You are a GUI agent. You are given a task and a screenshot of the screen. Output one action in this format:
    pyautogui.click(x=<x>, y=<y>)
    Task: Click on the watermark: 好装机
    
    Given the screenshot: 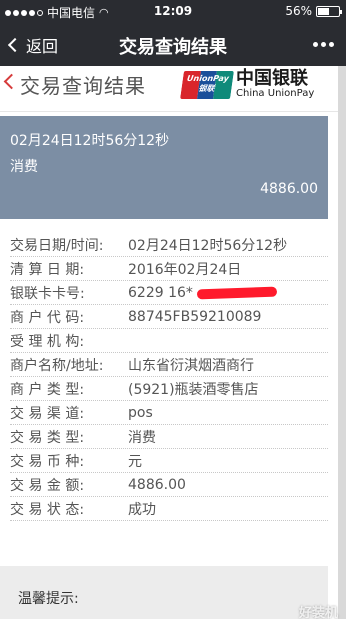 What is the action you would take?
    pyautogui.click(x=318, y=612)
    